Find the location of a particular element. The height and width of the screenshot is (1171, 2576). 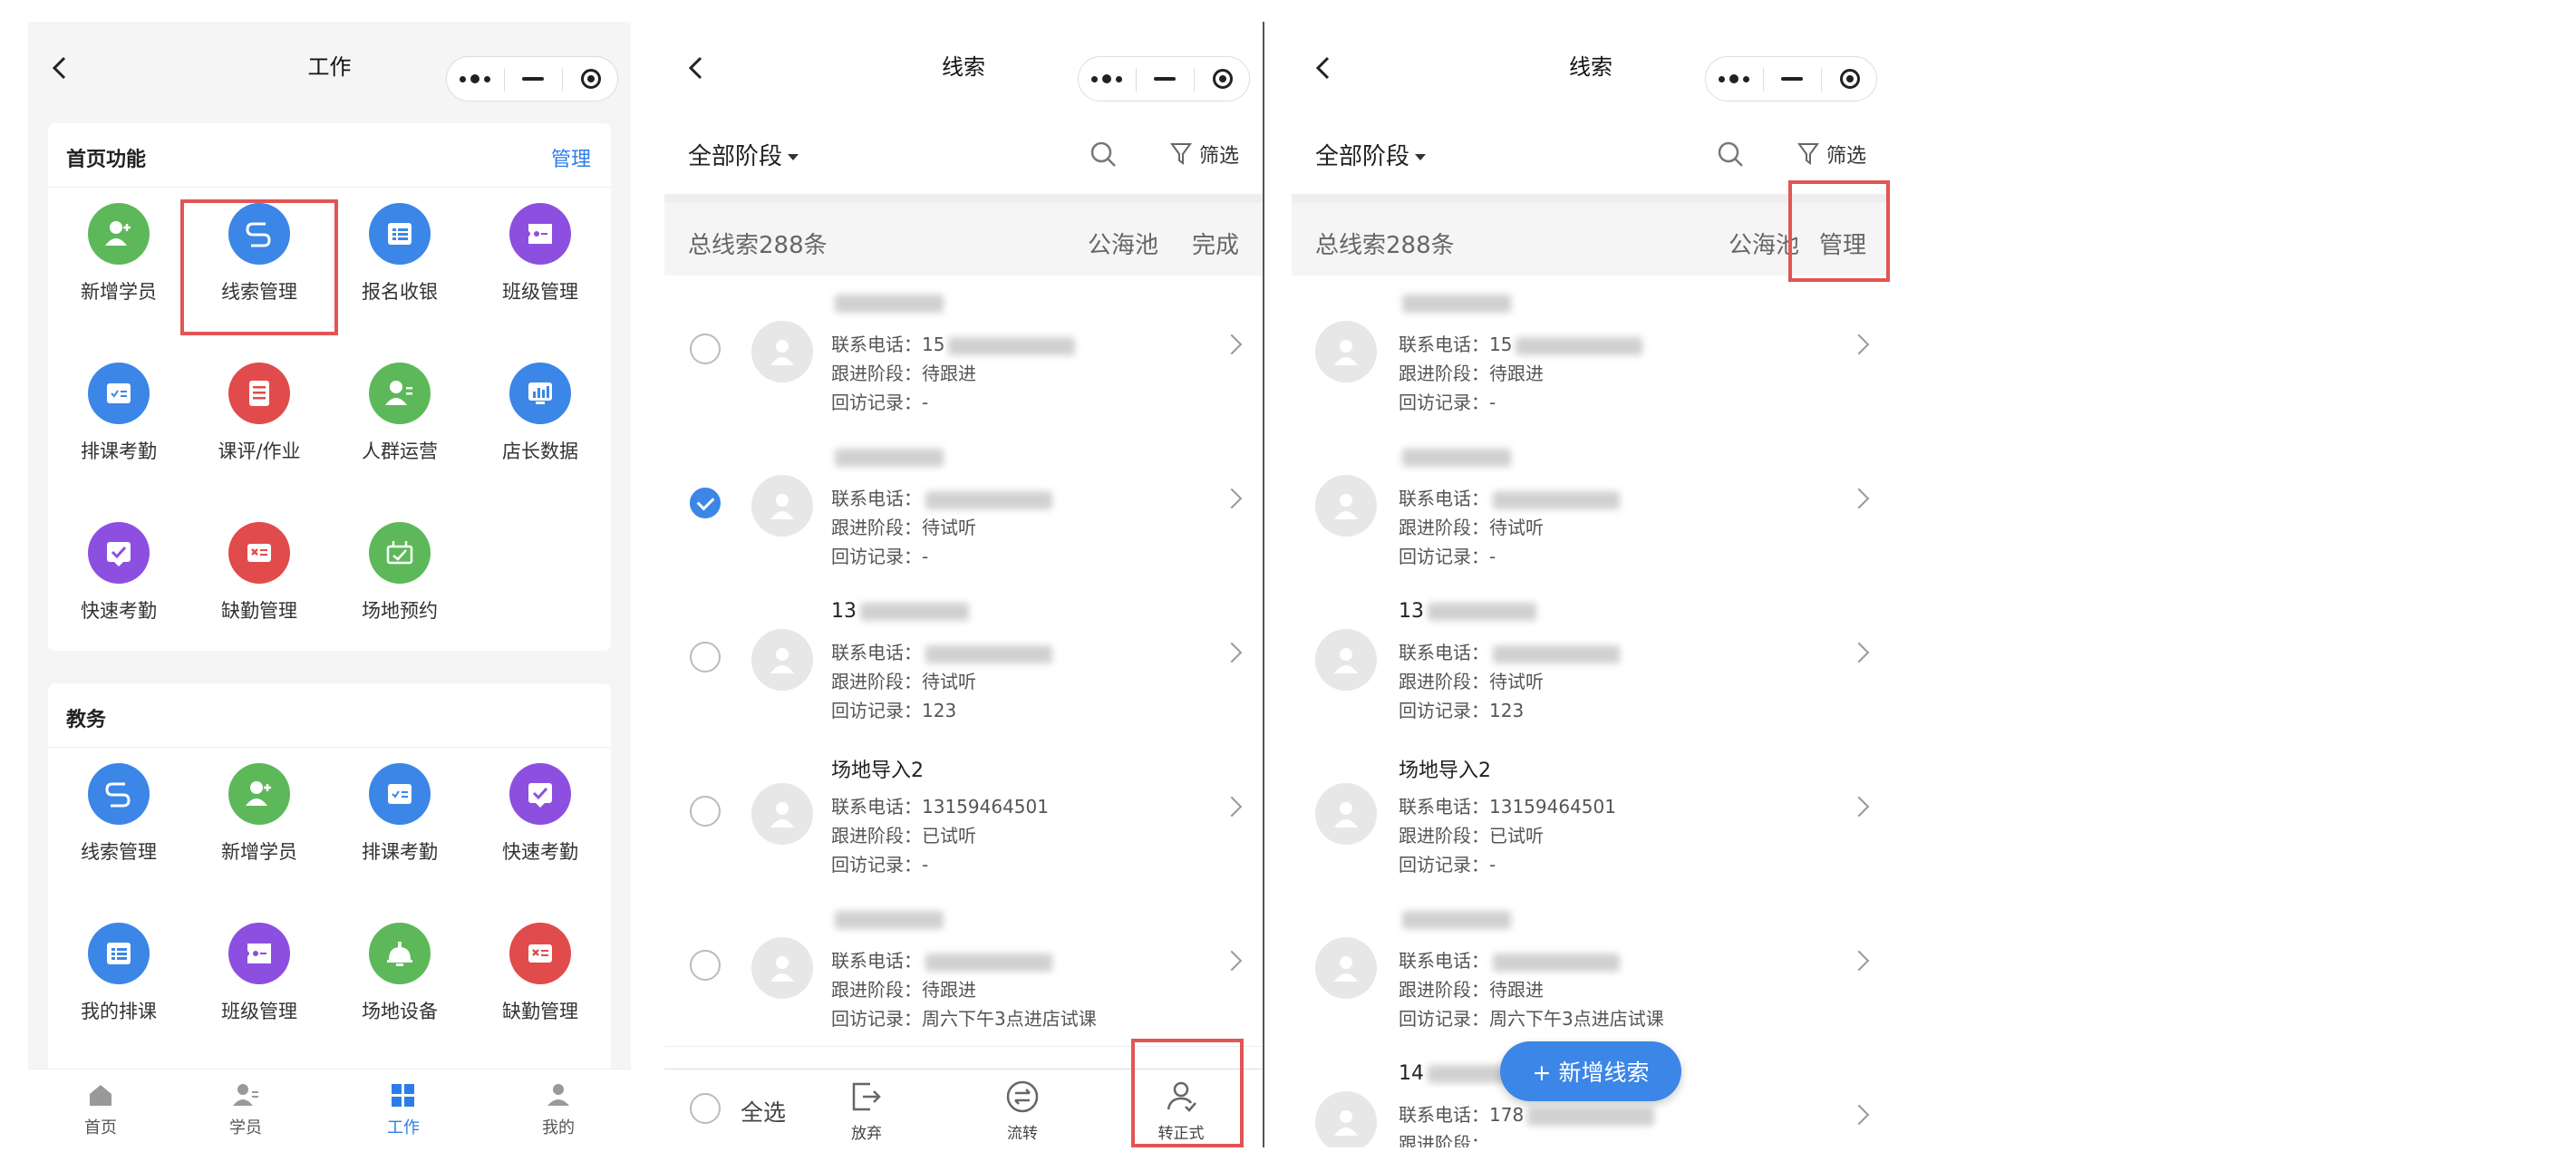

function-item: 我的排课 is located at coordinates (118, 974).